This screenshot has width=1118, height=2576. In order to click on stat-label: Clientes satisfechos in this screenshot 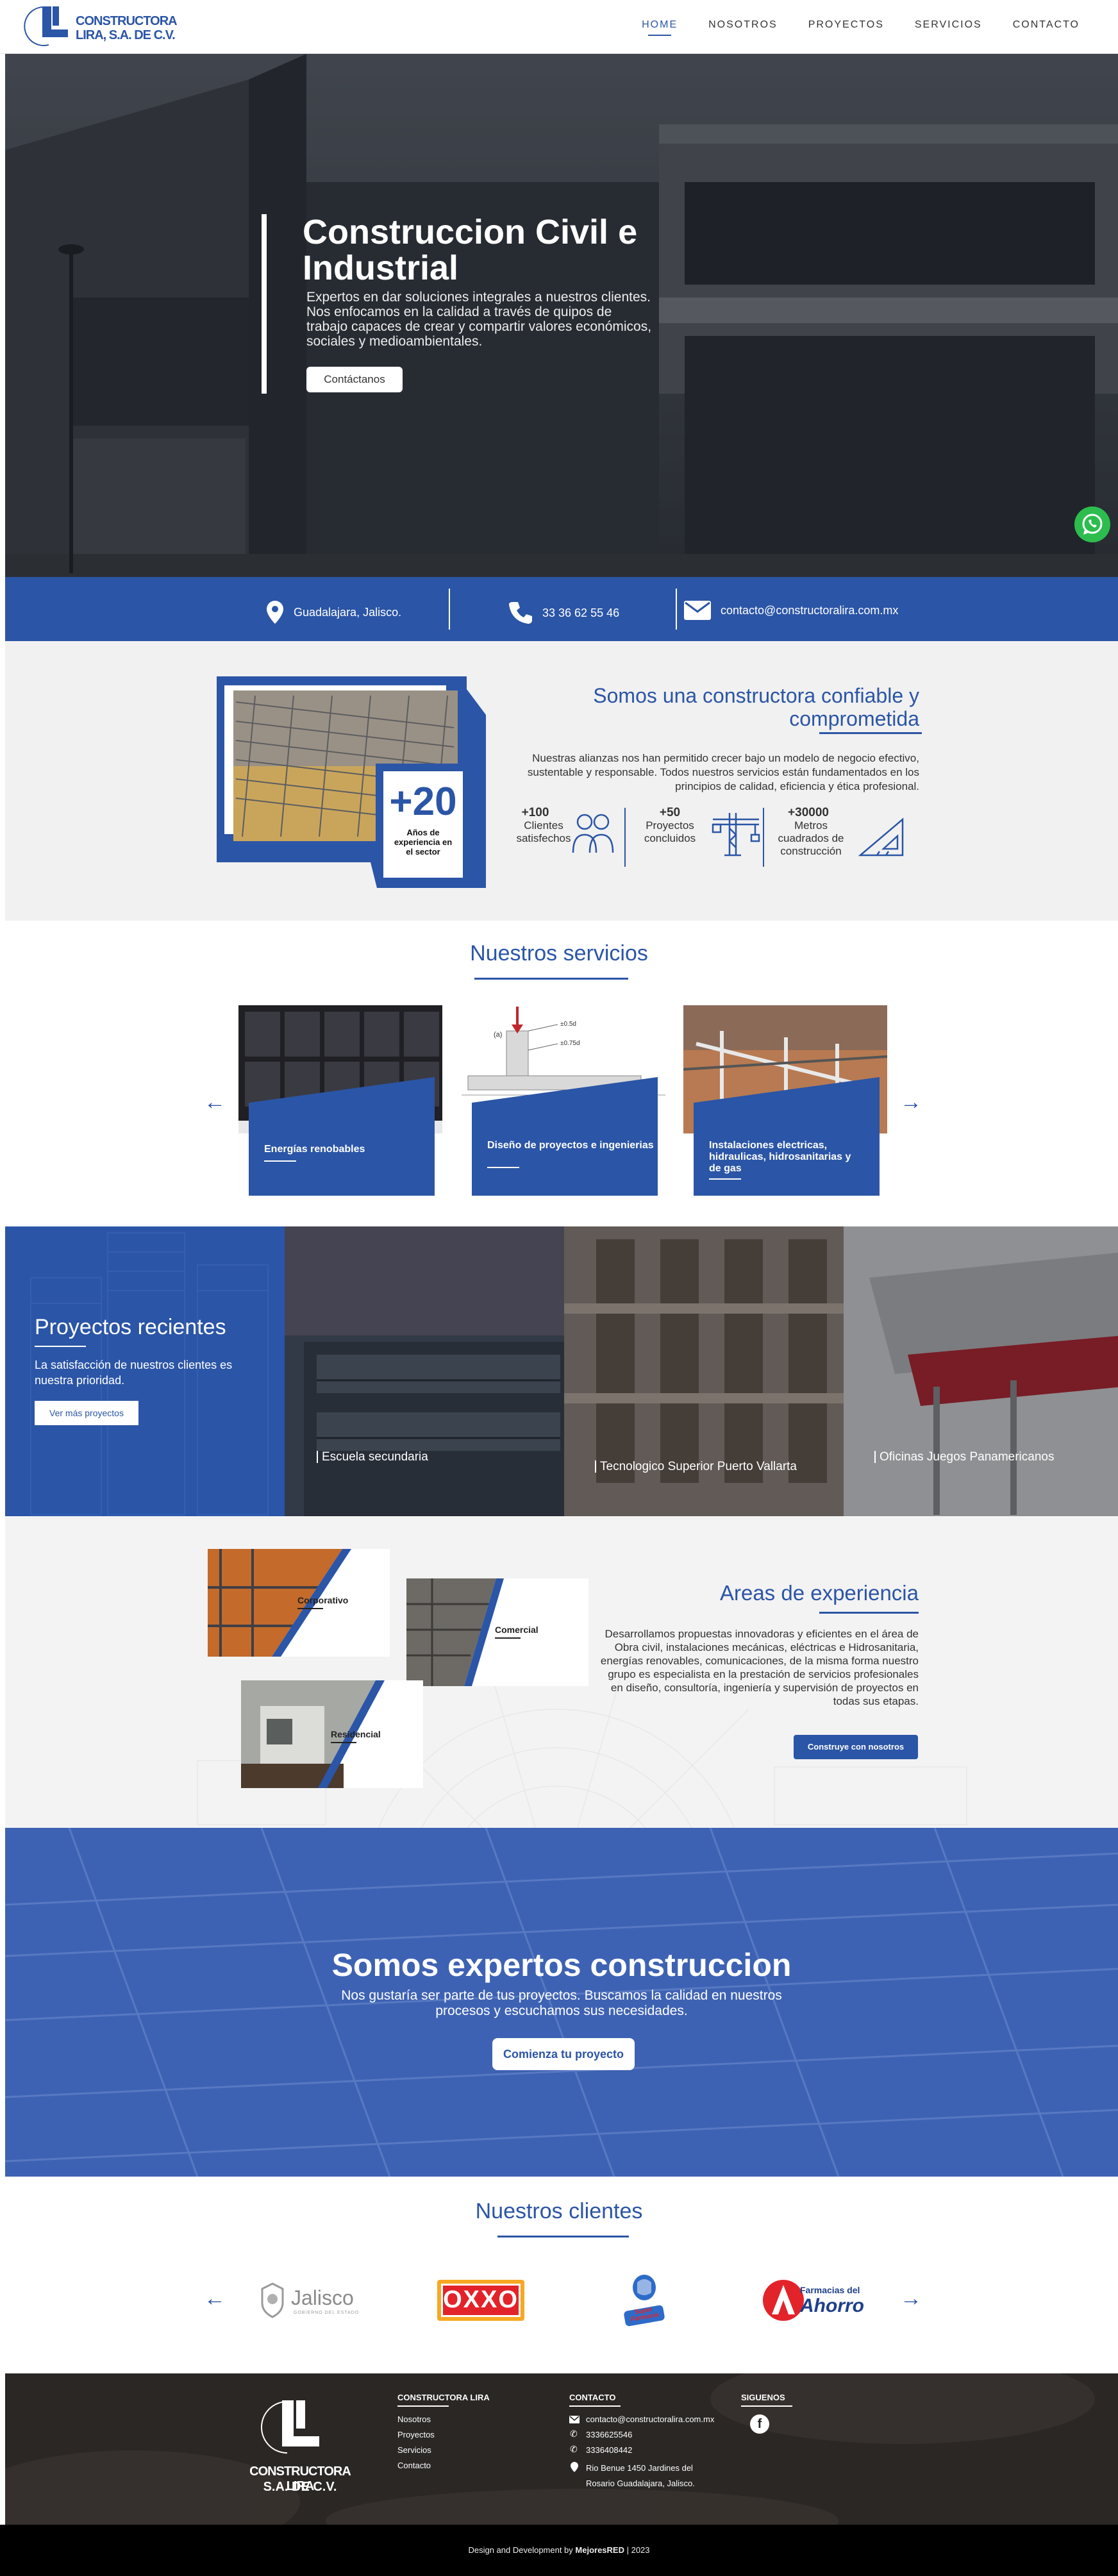, I will do `click(543, 831)`.